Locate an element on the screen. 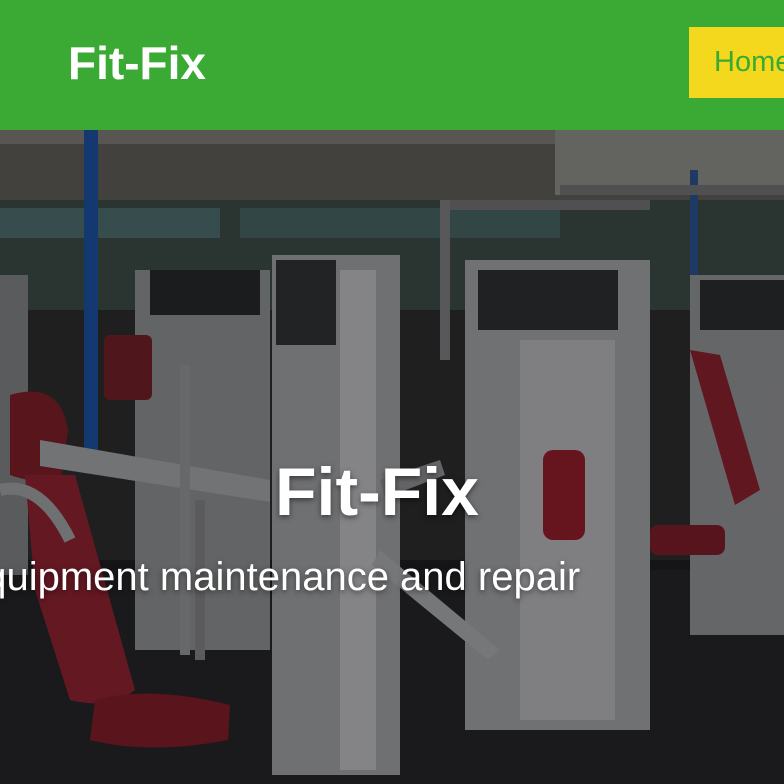  hero-title: Fit-Fix is located at coordinates (377, 492).